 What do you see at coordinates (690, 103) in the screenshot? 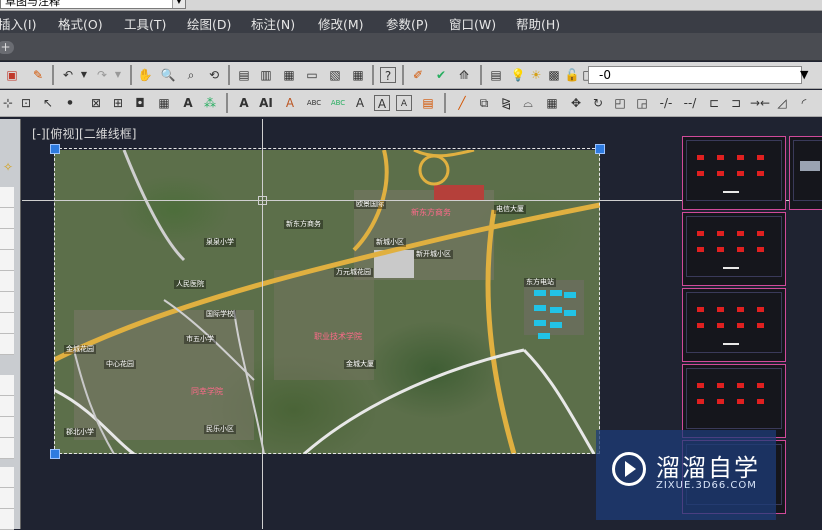
I see `extend-icon: --/` at bounding box center [690, 103].